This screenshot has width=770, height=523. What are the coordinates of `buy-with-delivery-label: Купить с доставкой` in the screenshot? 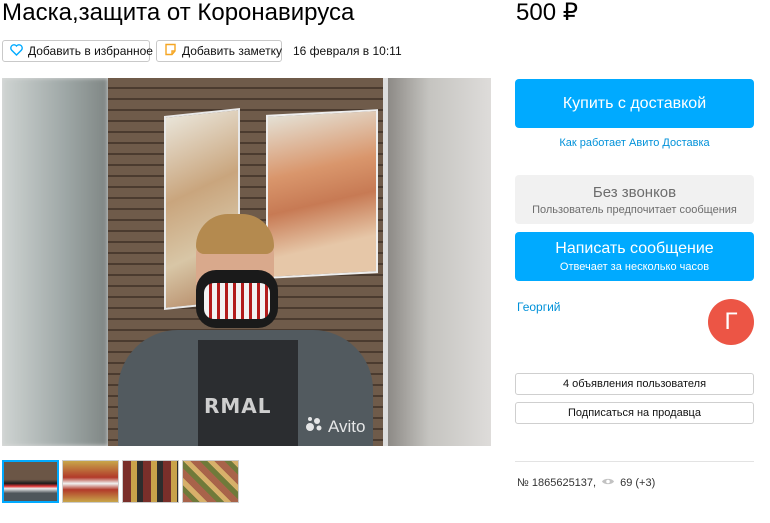 It's located at (634, 103).